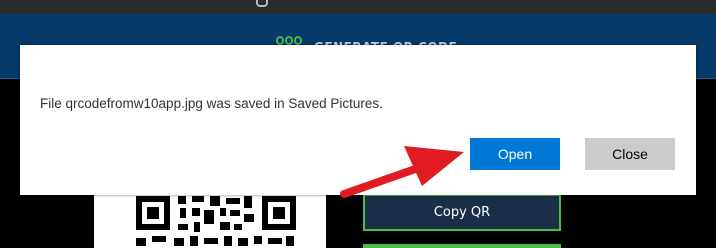 The image size is (716, 248). Describe the element at coordinates (462, 246) in the screenshot. I see `save-qr-button` at that location.